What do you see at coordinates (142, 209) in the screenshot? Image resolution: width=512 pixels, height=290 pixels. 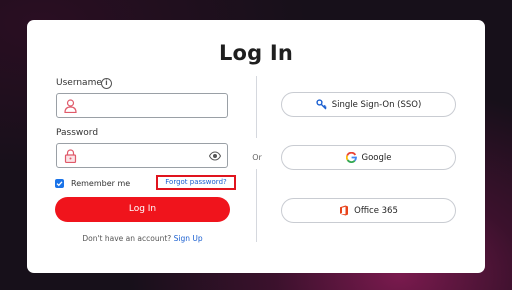 I see `login-button: Log In` at bounding box center [142, 209].